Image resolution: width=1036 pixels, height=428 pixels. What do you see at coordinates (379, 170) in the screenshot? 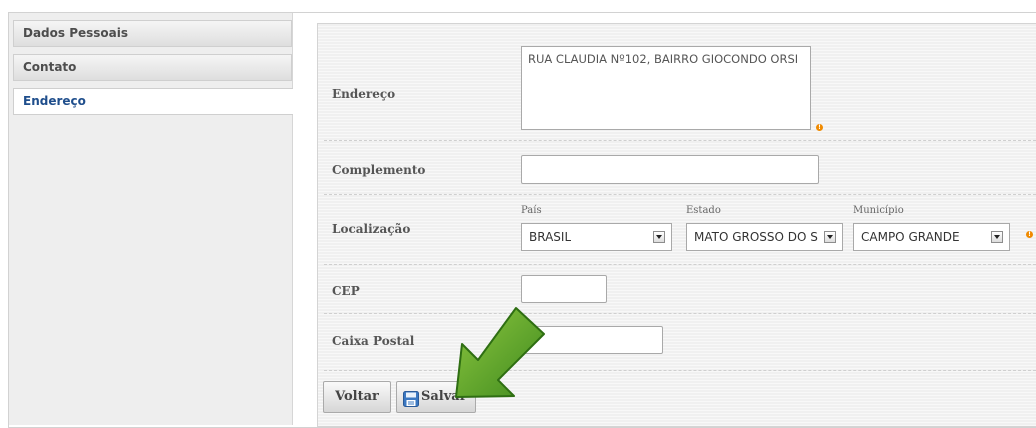
I see `complemento-label: Complemento` at bounding box center [379, 170].